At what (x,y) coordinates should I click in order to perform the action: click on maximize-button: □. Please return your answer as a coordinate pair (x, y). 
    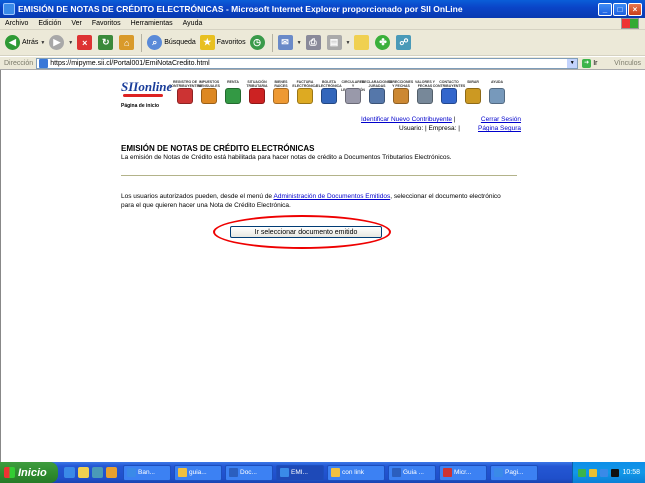
    Looking at the image, I should click on (620, 9).